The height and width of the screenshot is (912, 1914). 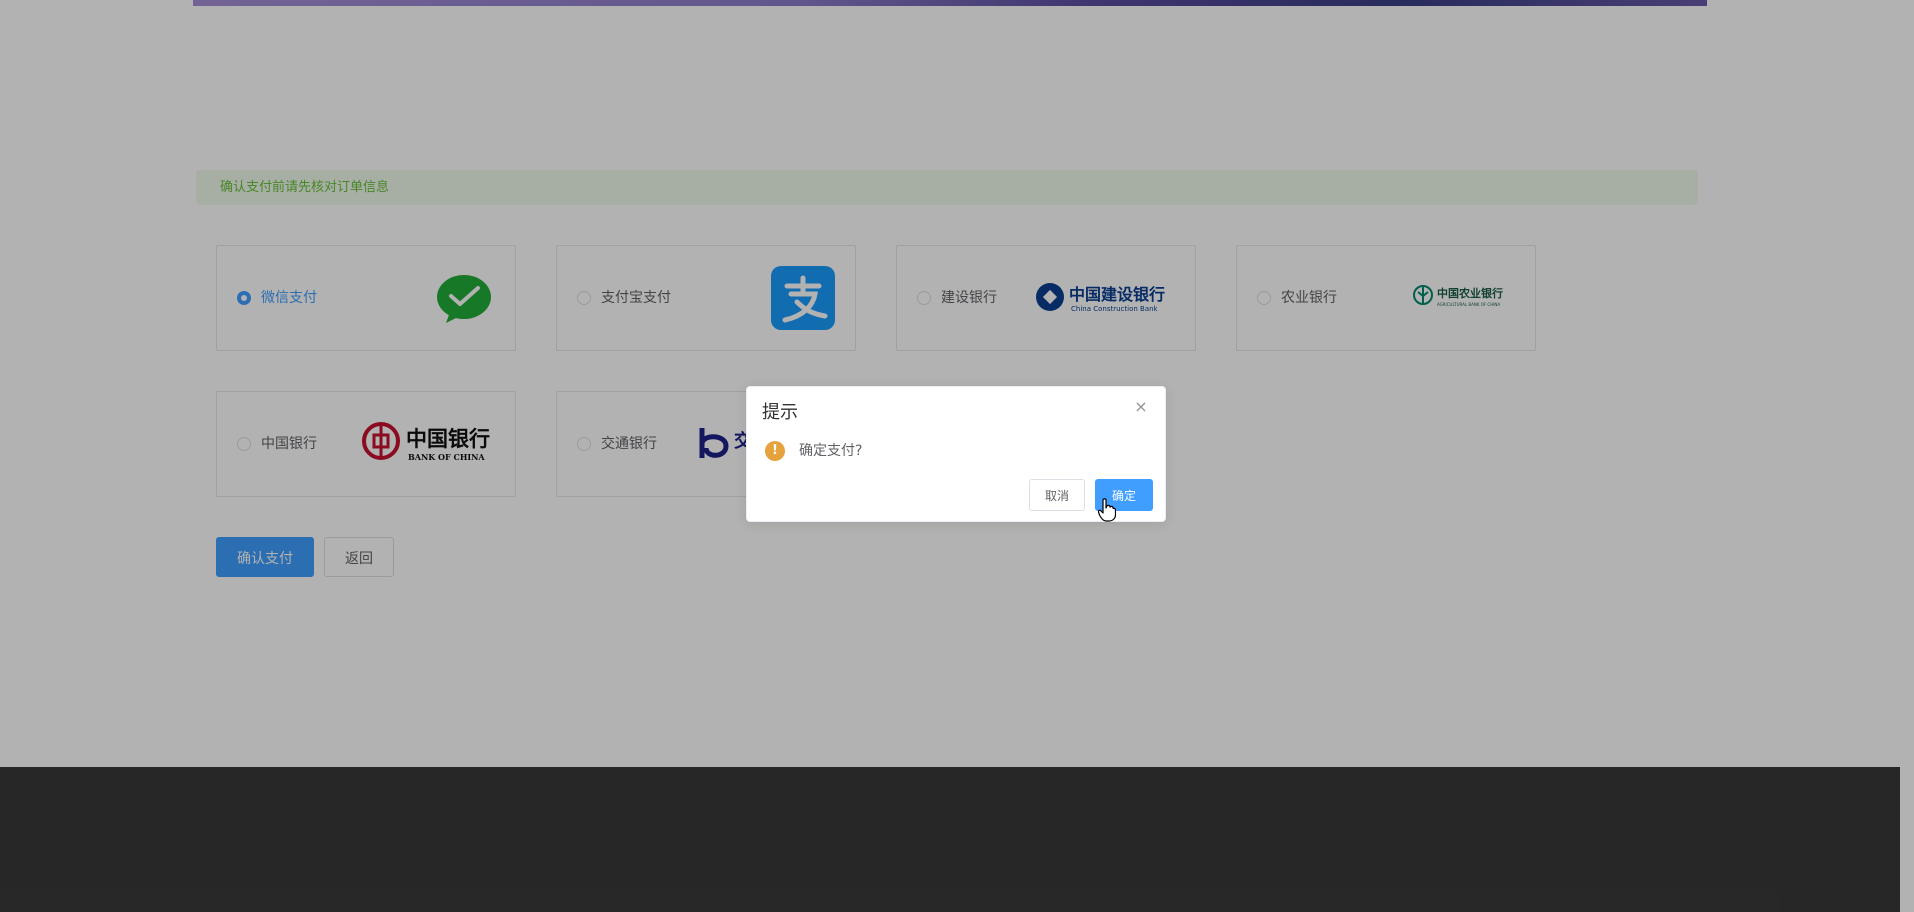 I want to click on dialog-cancel-button: 取消, so click(x=1057, y=495).